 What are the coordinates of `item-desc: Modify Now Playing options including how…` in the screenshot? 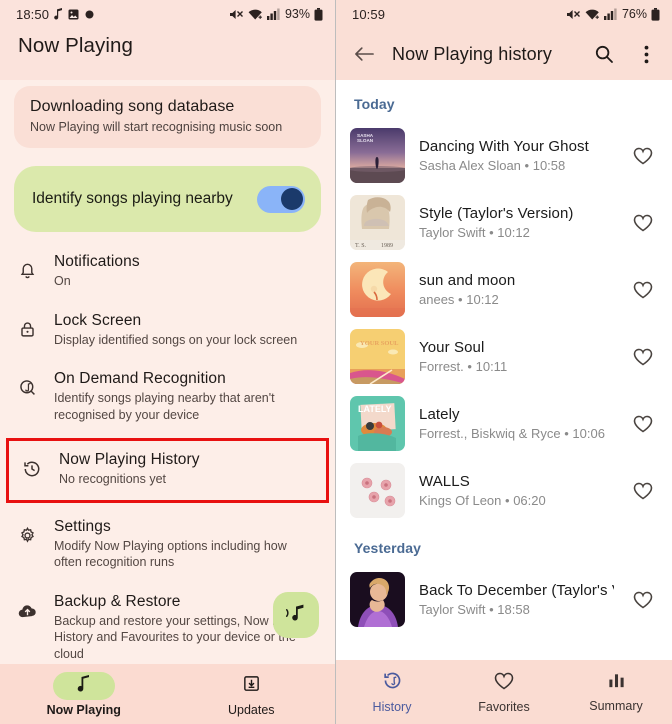 It's located at (170, 554).